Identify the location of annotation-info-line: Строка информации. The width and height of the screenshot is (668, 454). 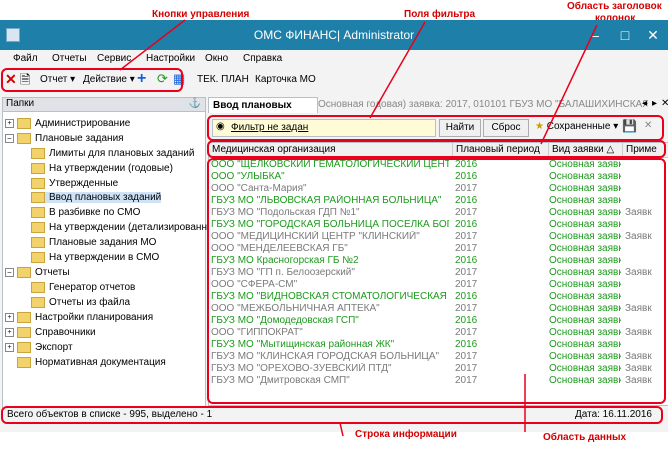
(406, 434).